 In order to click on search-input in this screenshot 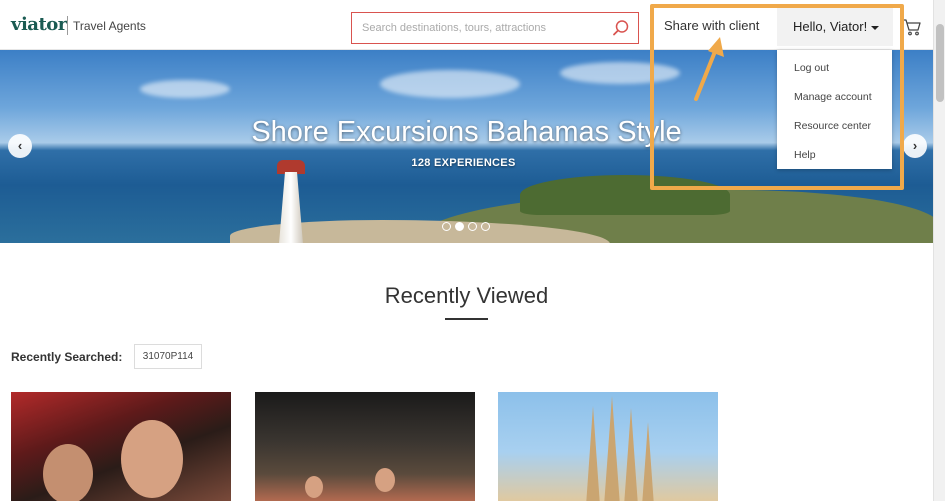, I will do `click(482, 28)`.